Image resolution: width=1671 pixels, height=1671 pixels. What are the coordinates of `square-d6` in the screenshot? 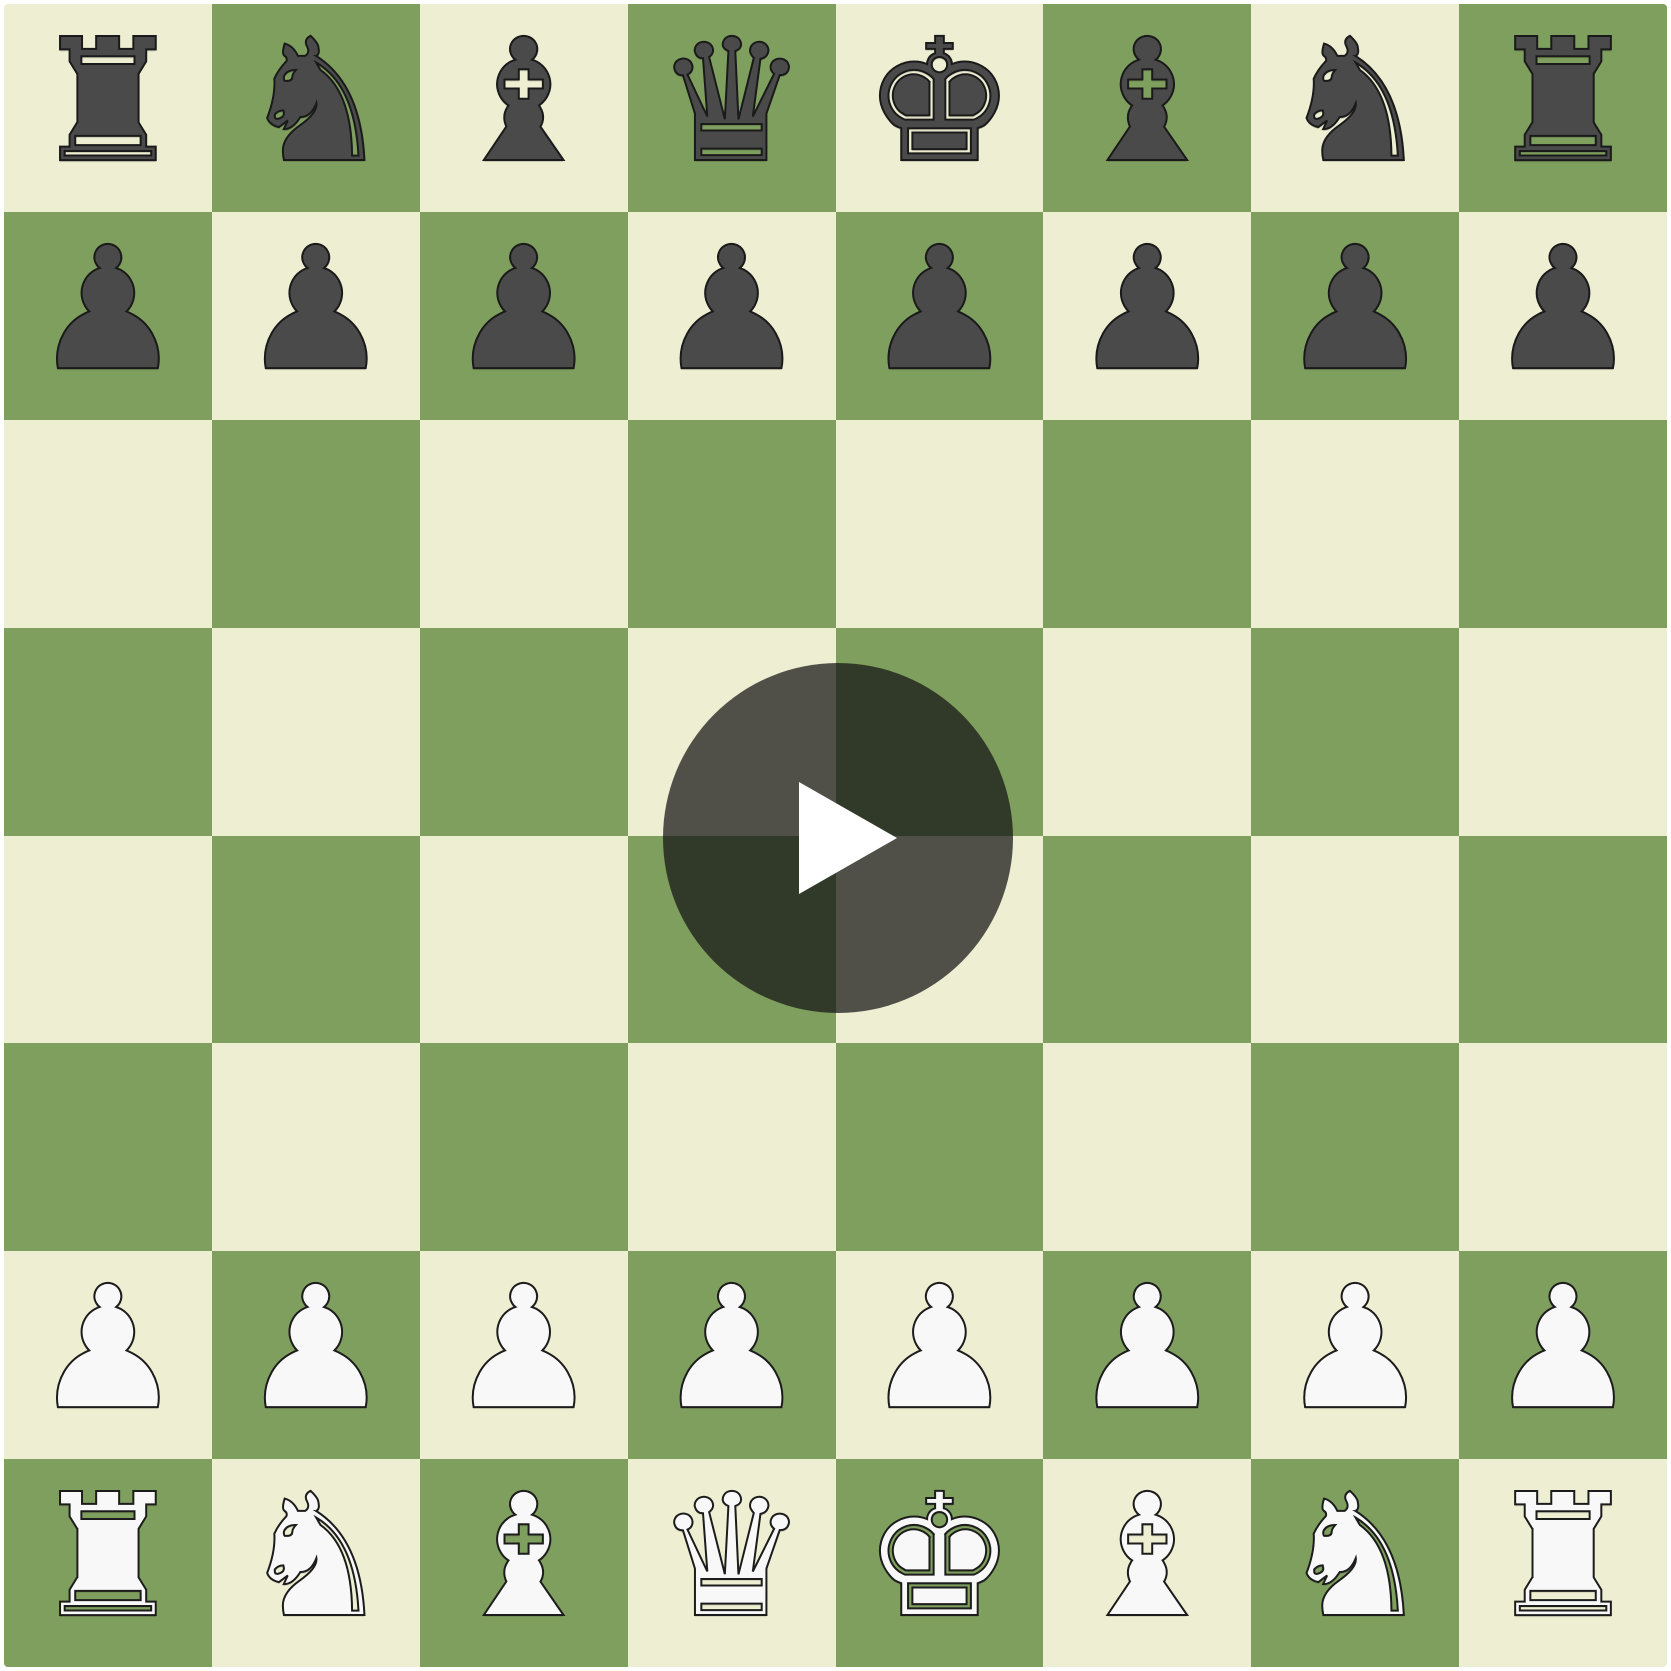 It's located at (731, 523).